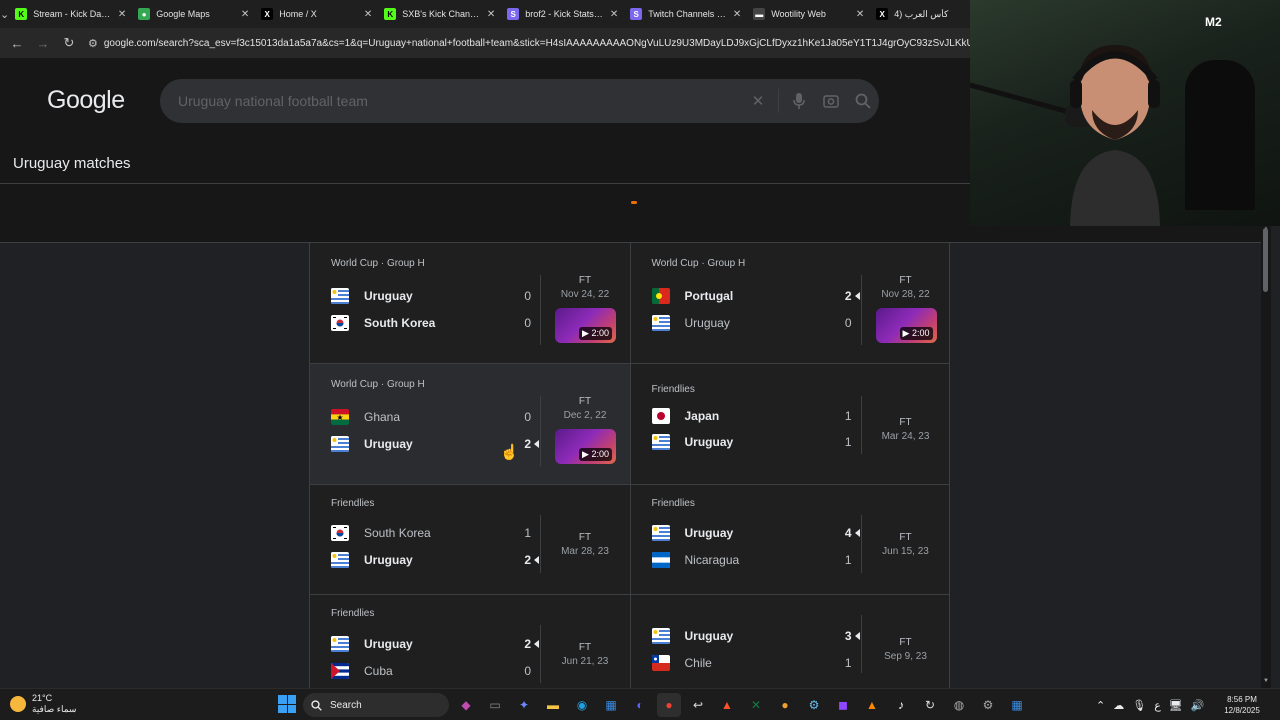  What do you see at coordinates (611, 705) in the screenshot?
I see `store-icon: ▦` at bounding box center [611, 705].